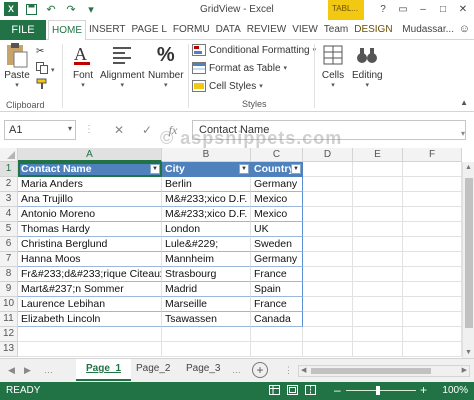  I want to click on grid-cell: London, so click(206, 229).